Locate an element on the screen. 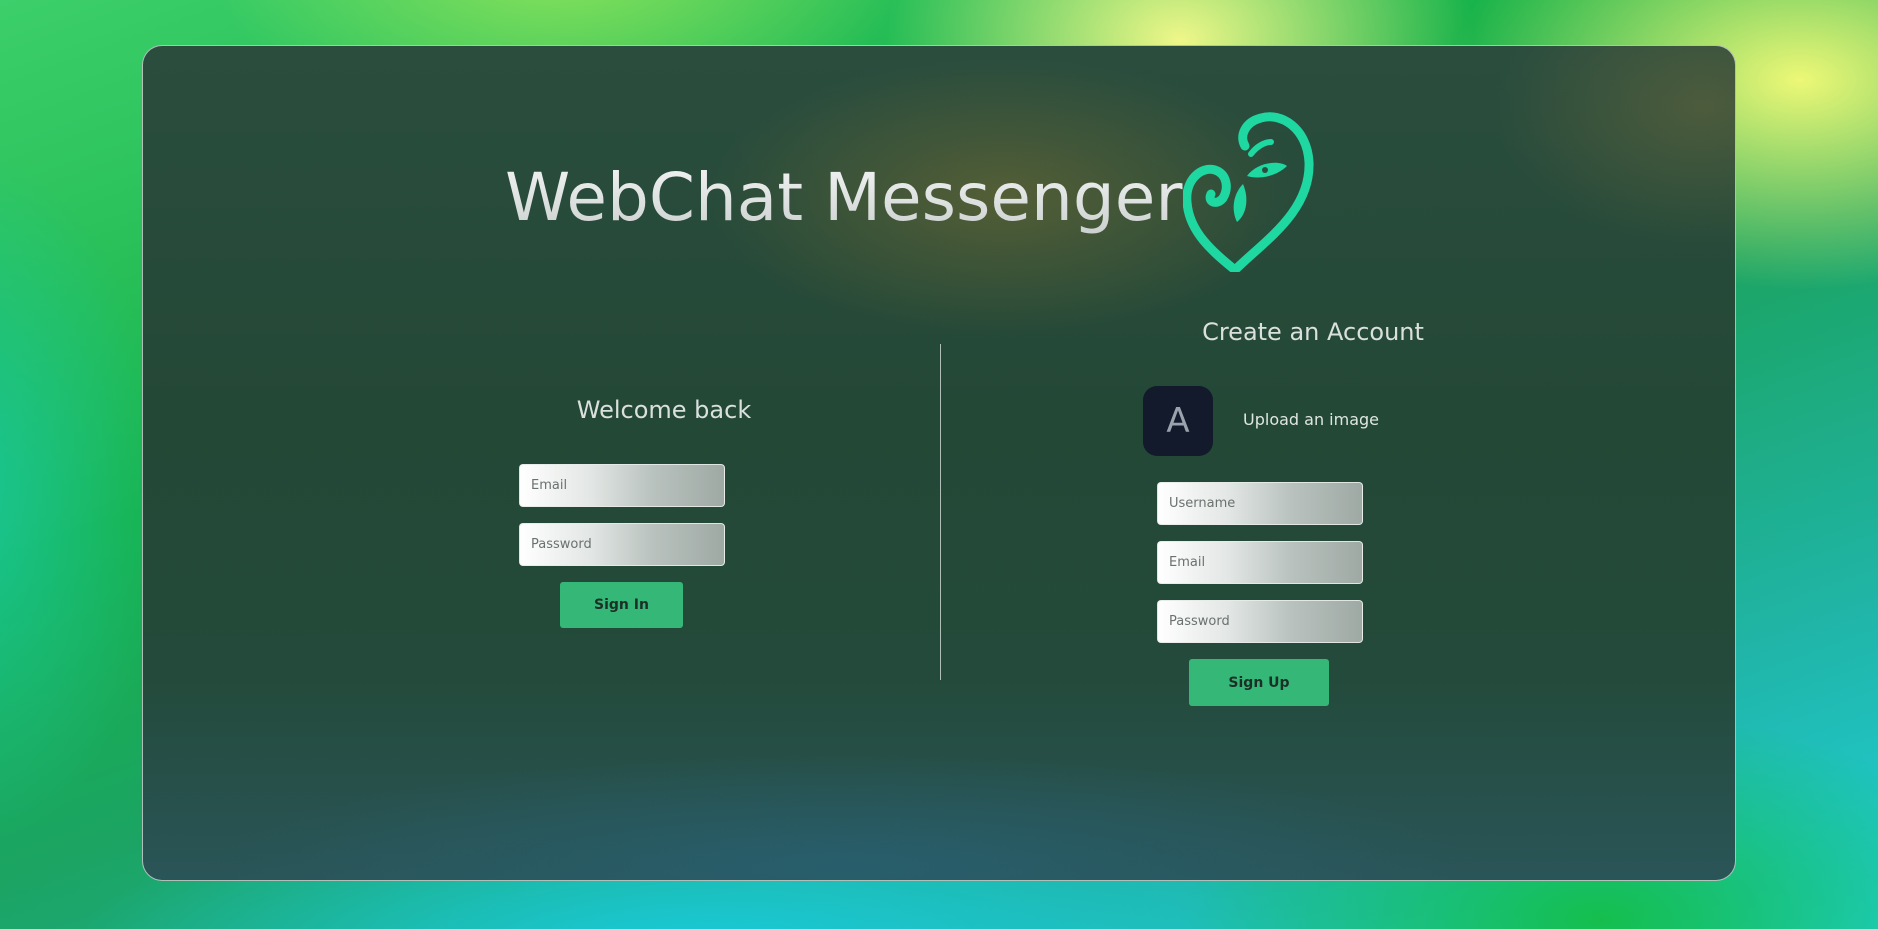  signup-heading: Create an Account is located at coordinates (1313, 332).